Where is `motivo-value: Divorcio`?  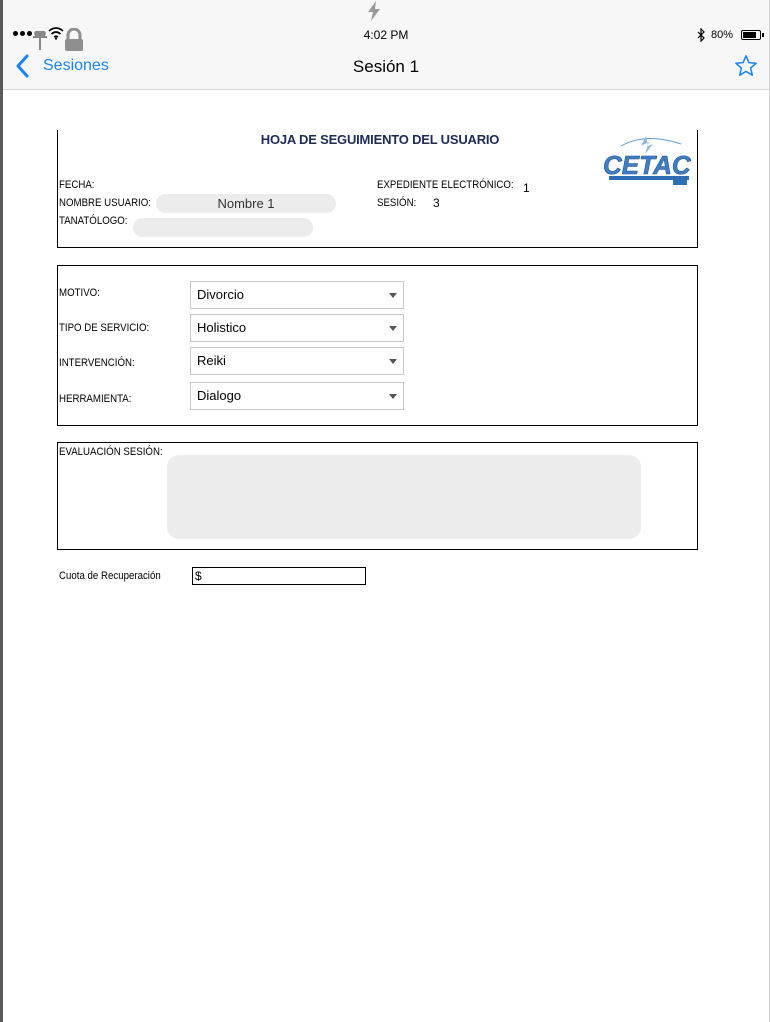
motivo-value: Divorcio is located at coordinates (220, 294).